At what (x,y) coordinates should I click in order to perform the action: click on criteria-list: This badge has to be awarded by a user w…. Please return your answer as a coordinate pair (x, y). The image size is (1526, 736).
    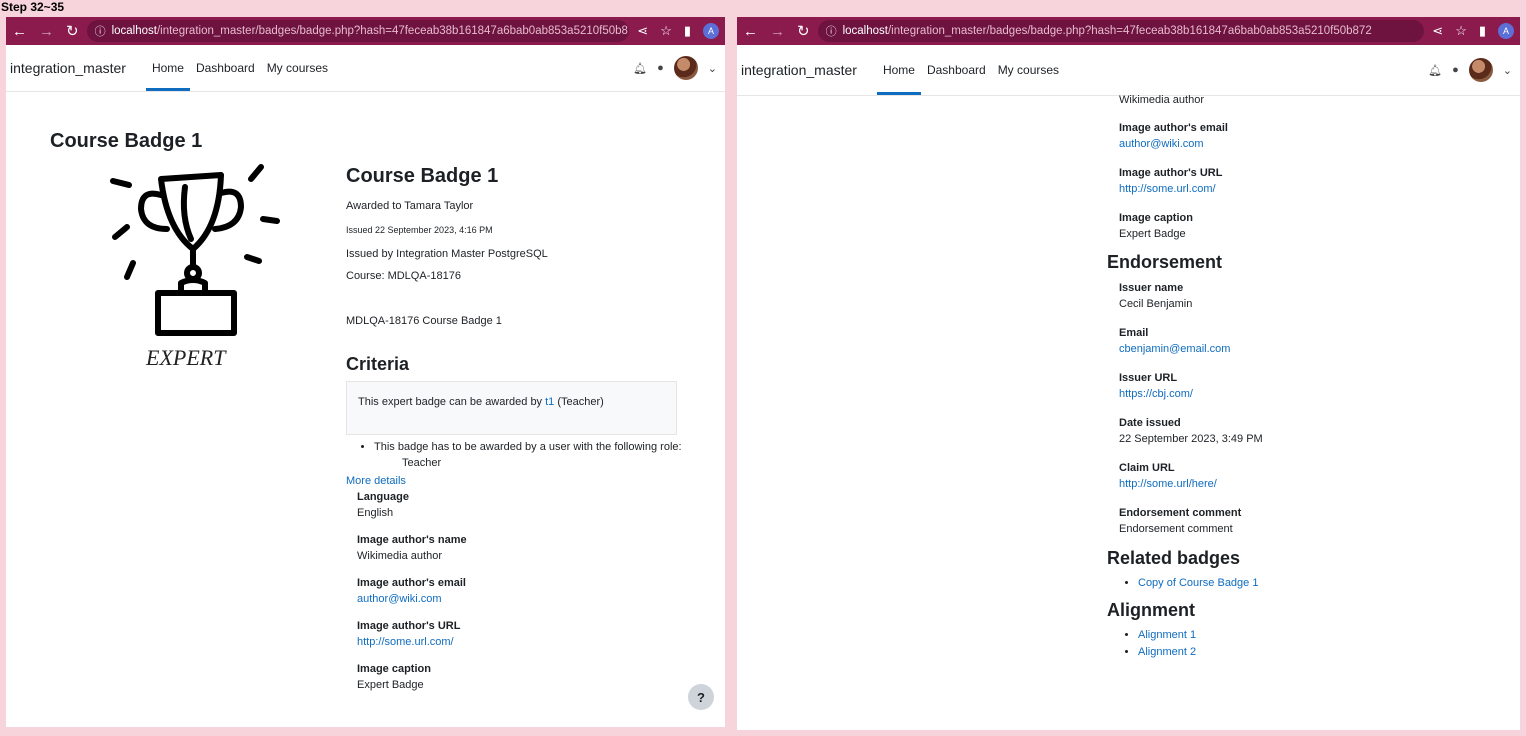
    Looking at the image, I should click on (526, 455).